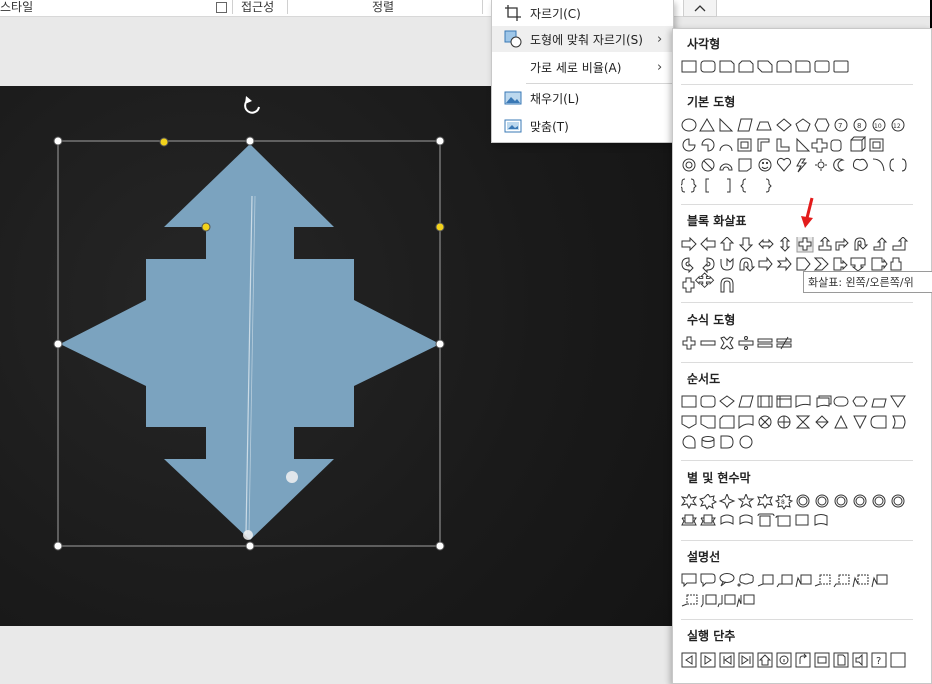  Describe the element at coordinates (466, 8) in the screenshot. I see `ribbon: 스타일 접근성 정렬` at that location.